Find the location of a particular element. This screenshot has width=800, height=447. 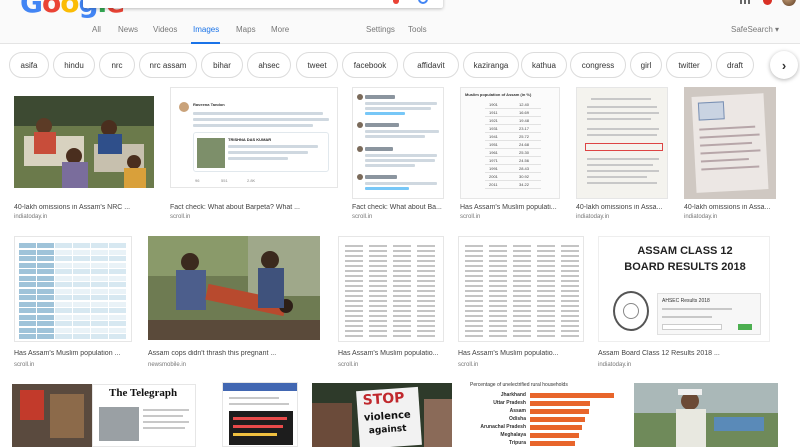

chip-nrc: nrc is located at coordinates (117, 65).